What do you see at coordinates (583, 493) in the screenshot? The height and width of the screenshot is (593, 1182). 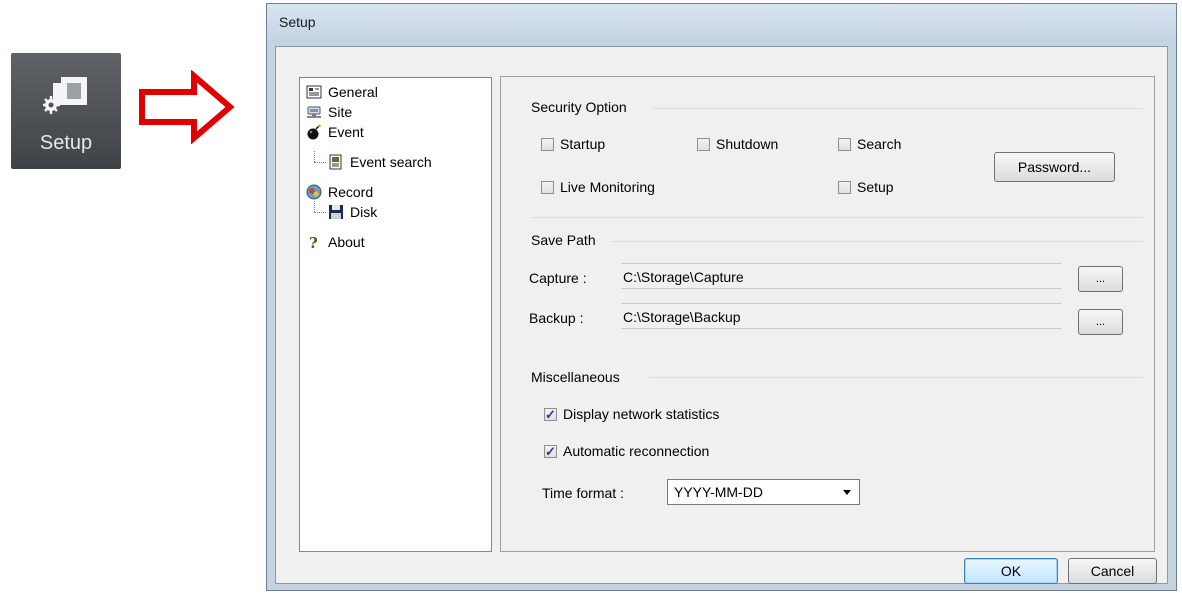 I see `time-format-label: Time format :` at bounding box center [583, 493].